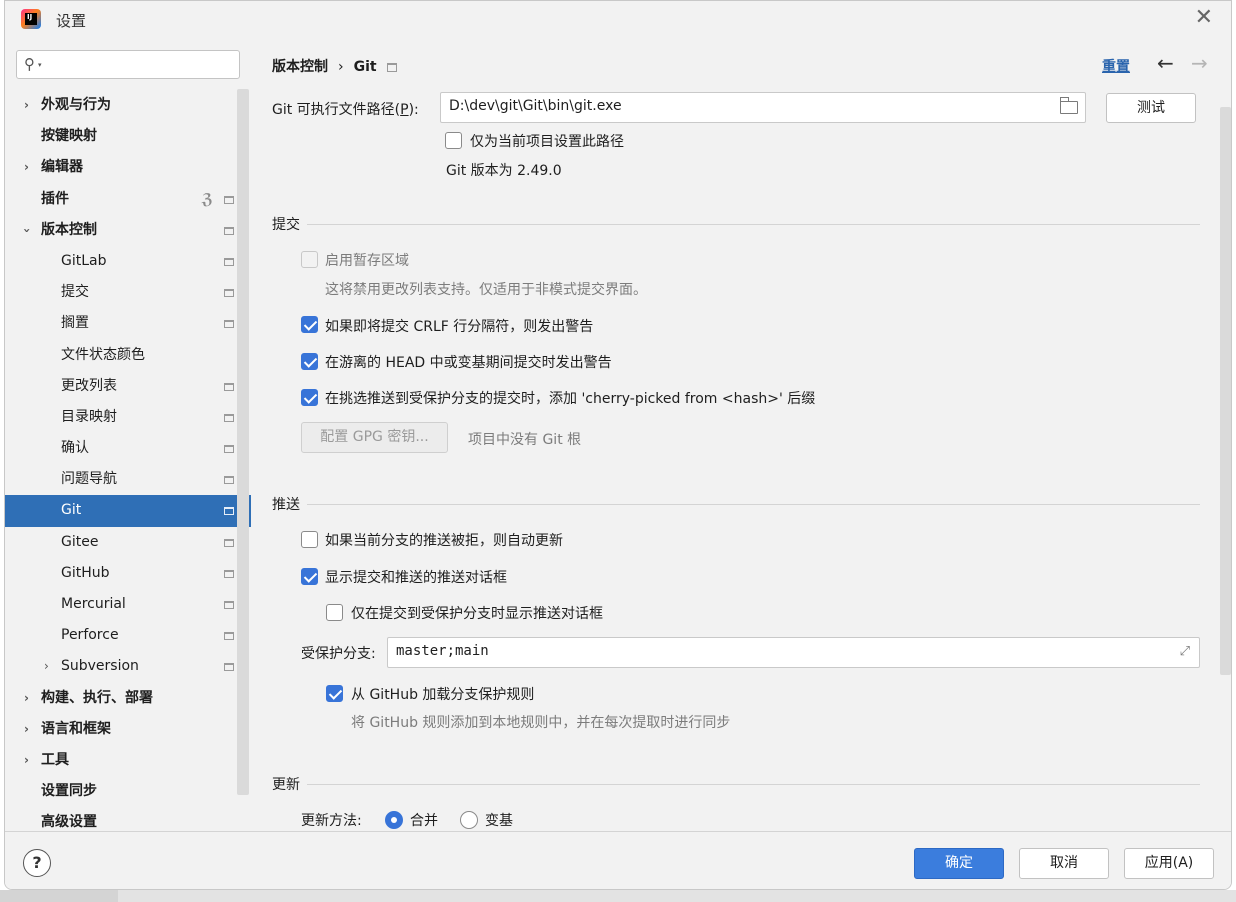 The height and width of the screenshot is (902, 1236). I want to click on settings-search: ⚲ ▾, so click(128, 64).